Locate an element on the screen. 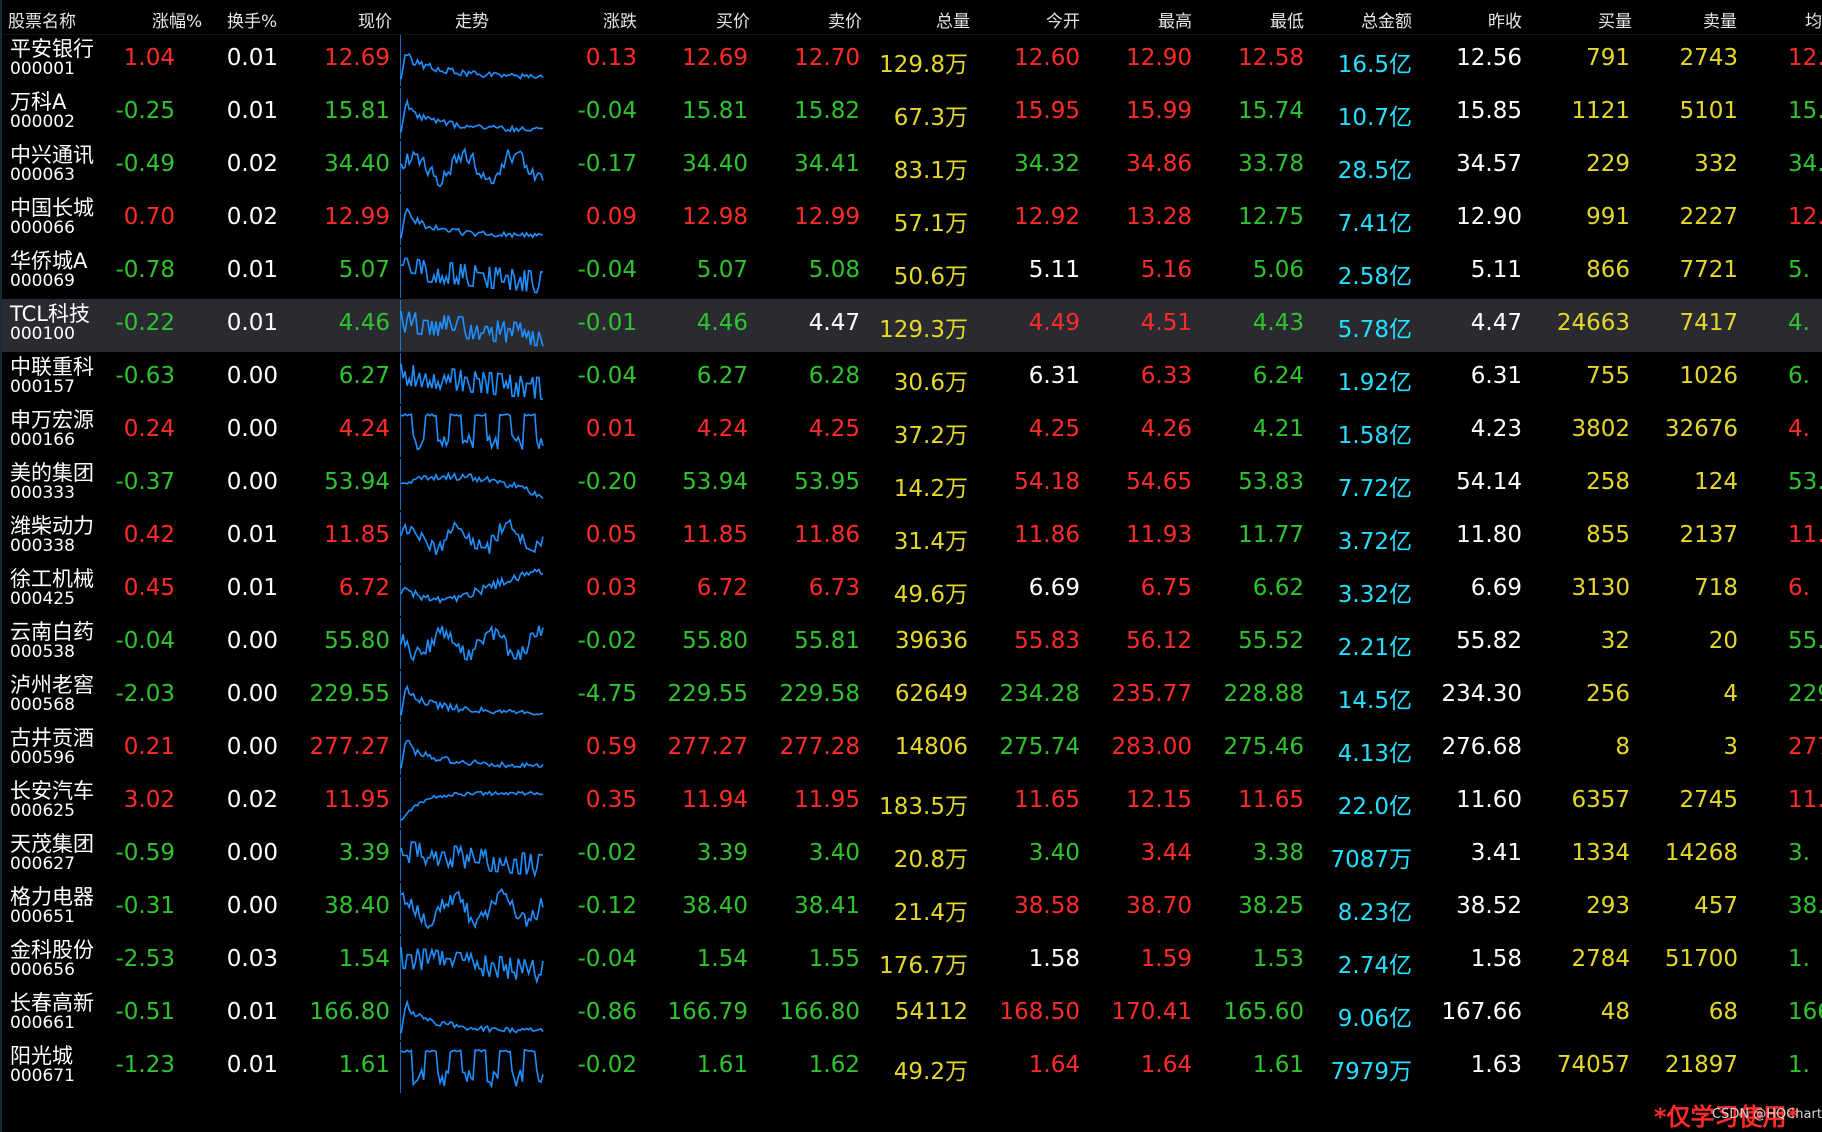  stock-name: 泸州老窖 is located at coordinates (52, 685).